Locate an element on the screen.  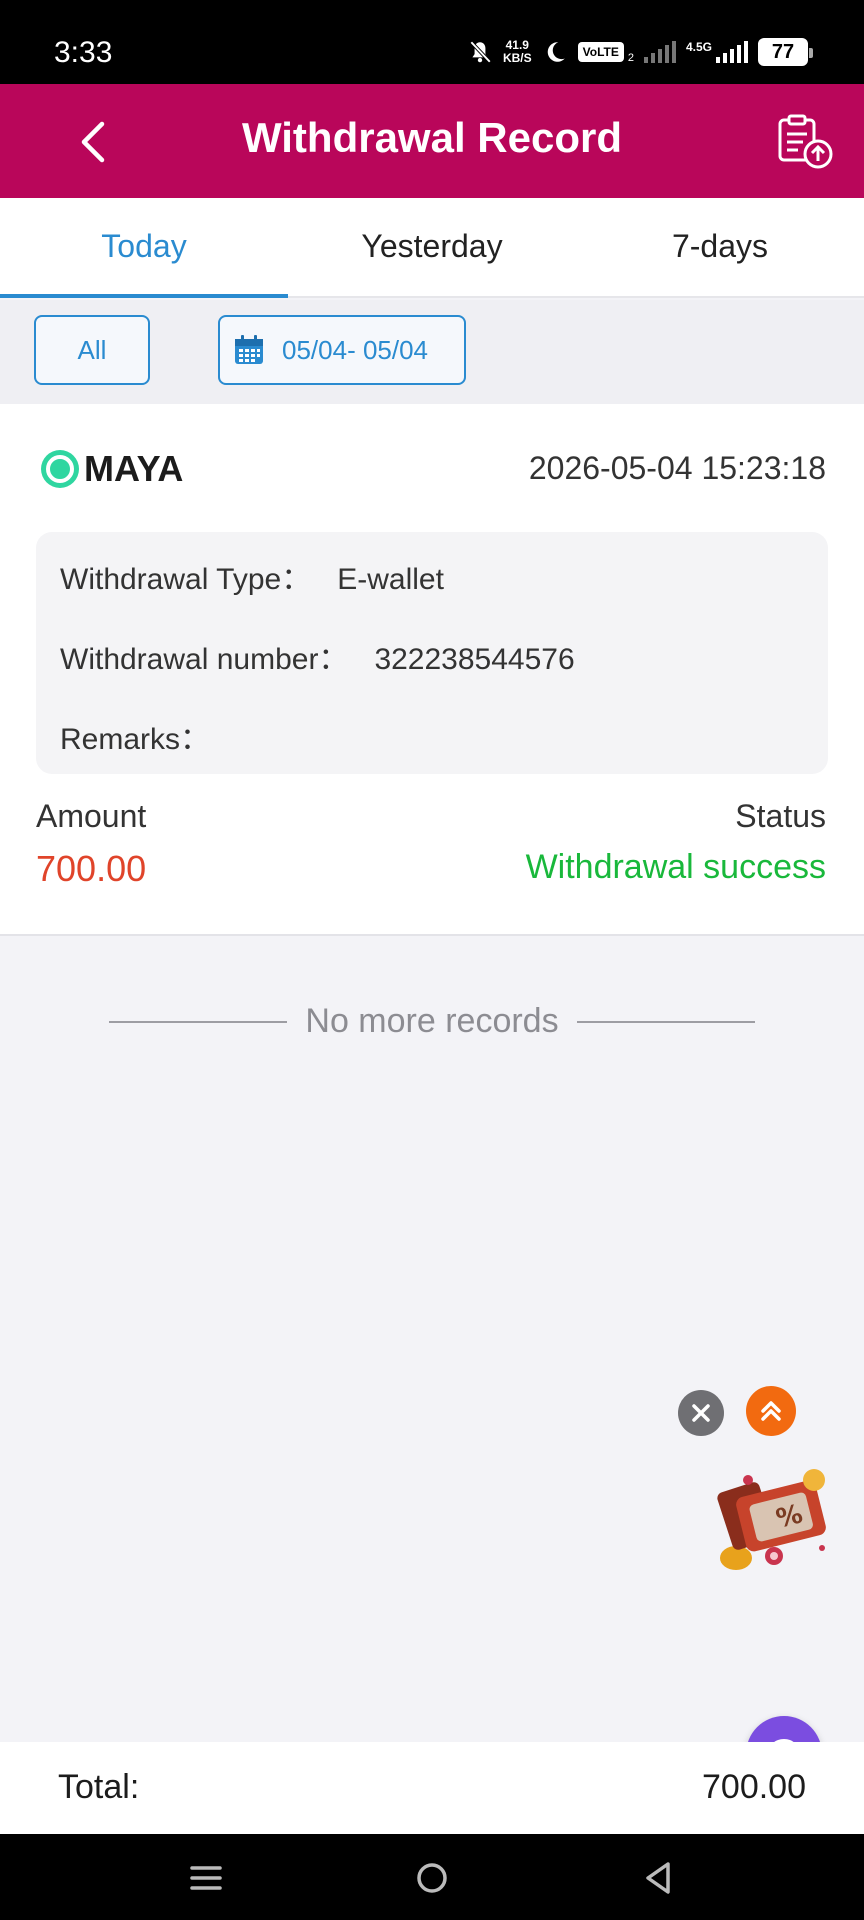
withdrawal-type-row: Withdrawal Type： E-wallet is located at coordinates (252, 576).